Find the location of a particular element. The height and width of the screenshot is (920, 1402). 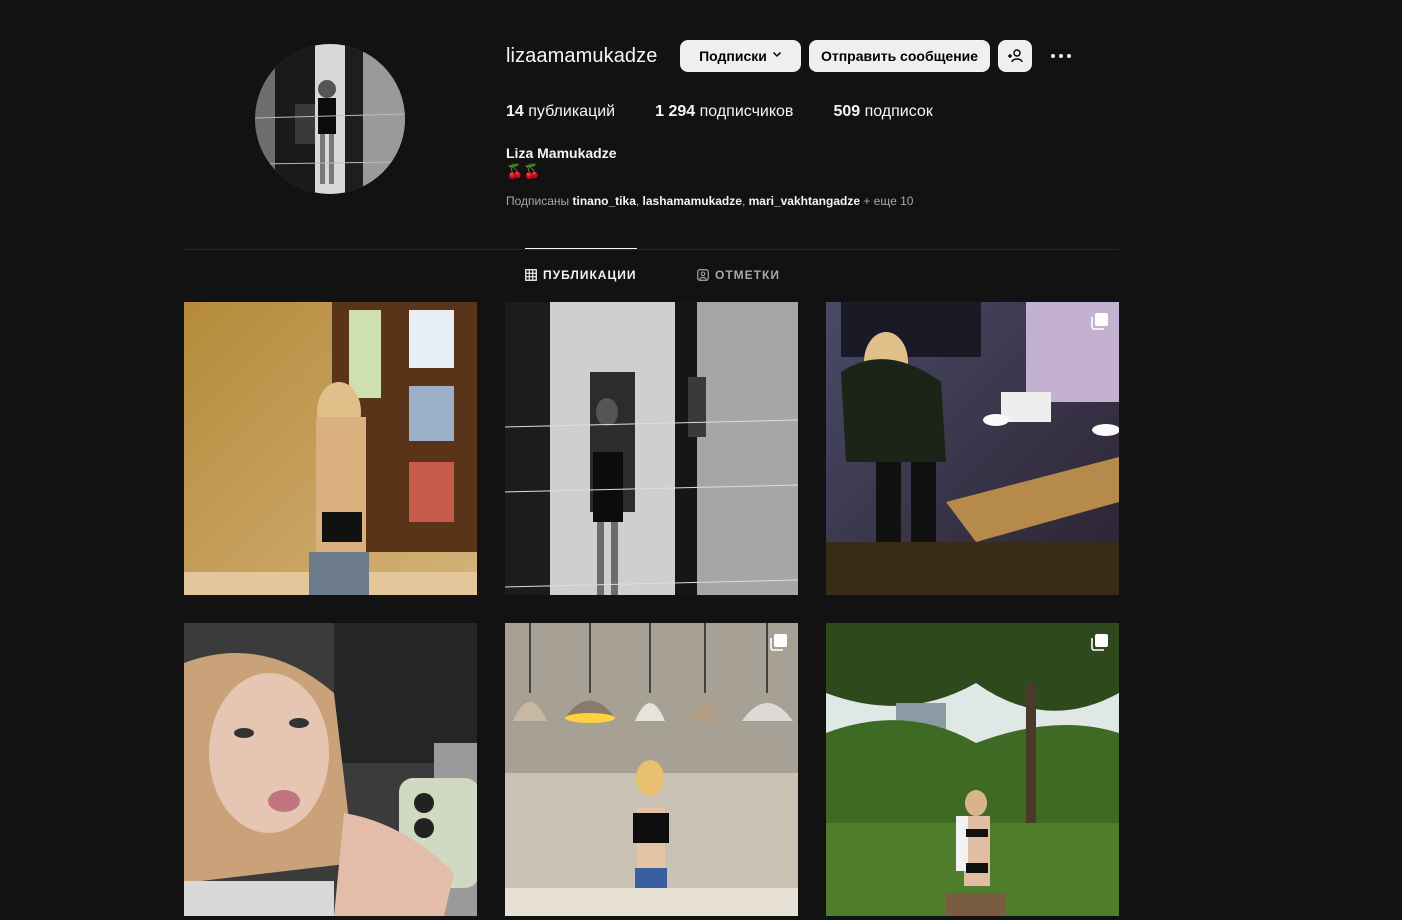

followed-by-more: + еще 10 is located at coordinates (888, 201).